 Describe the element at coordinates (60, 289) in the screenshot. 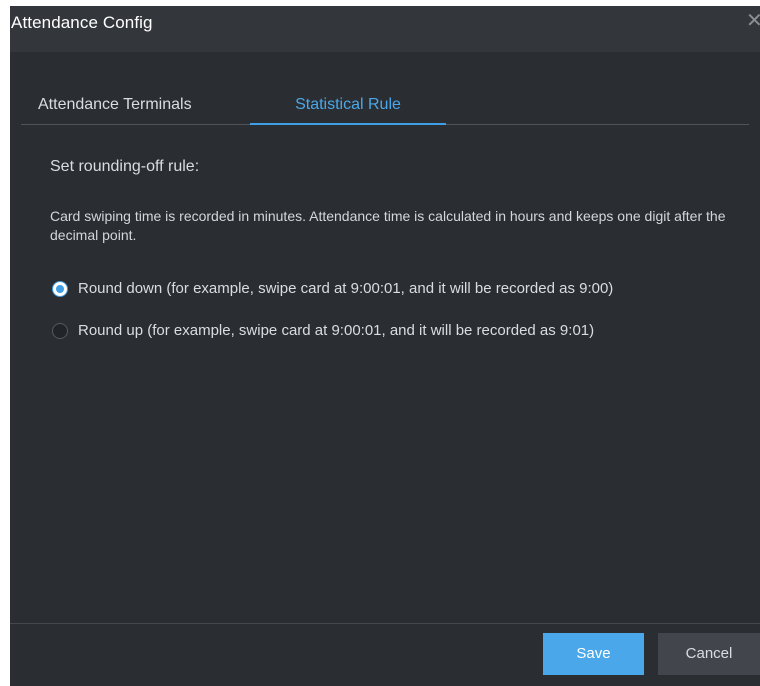

I see `round-down-radio` at that location.